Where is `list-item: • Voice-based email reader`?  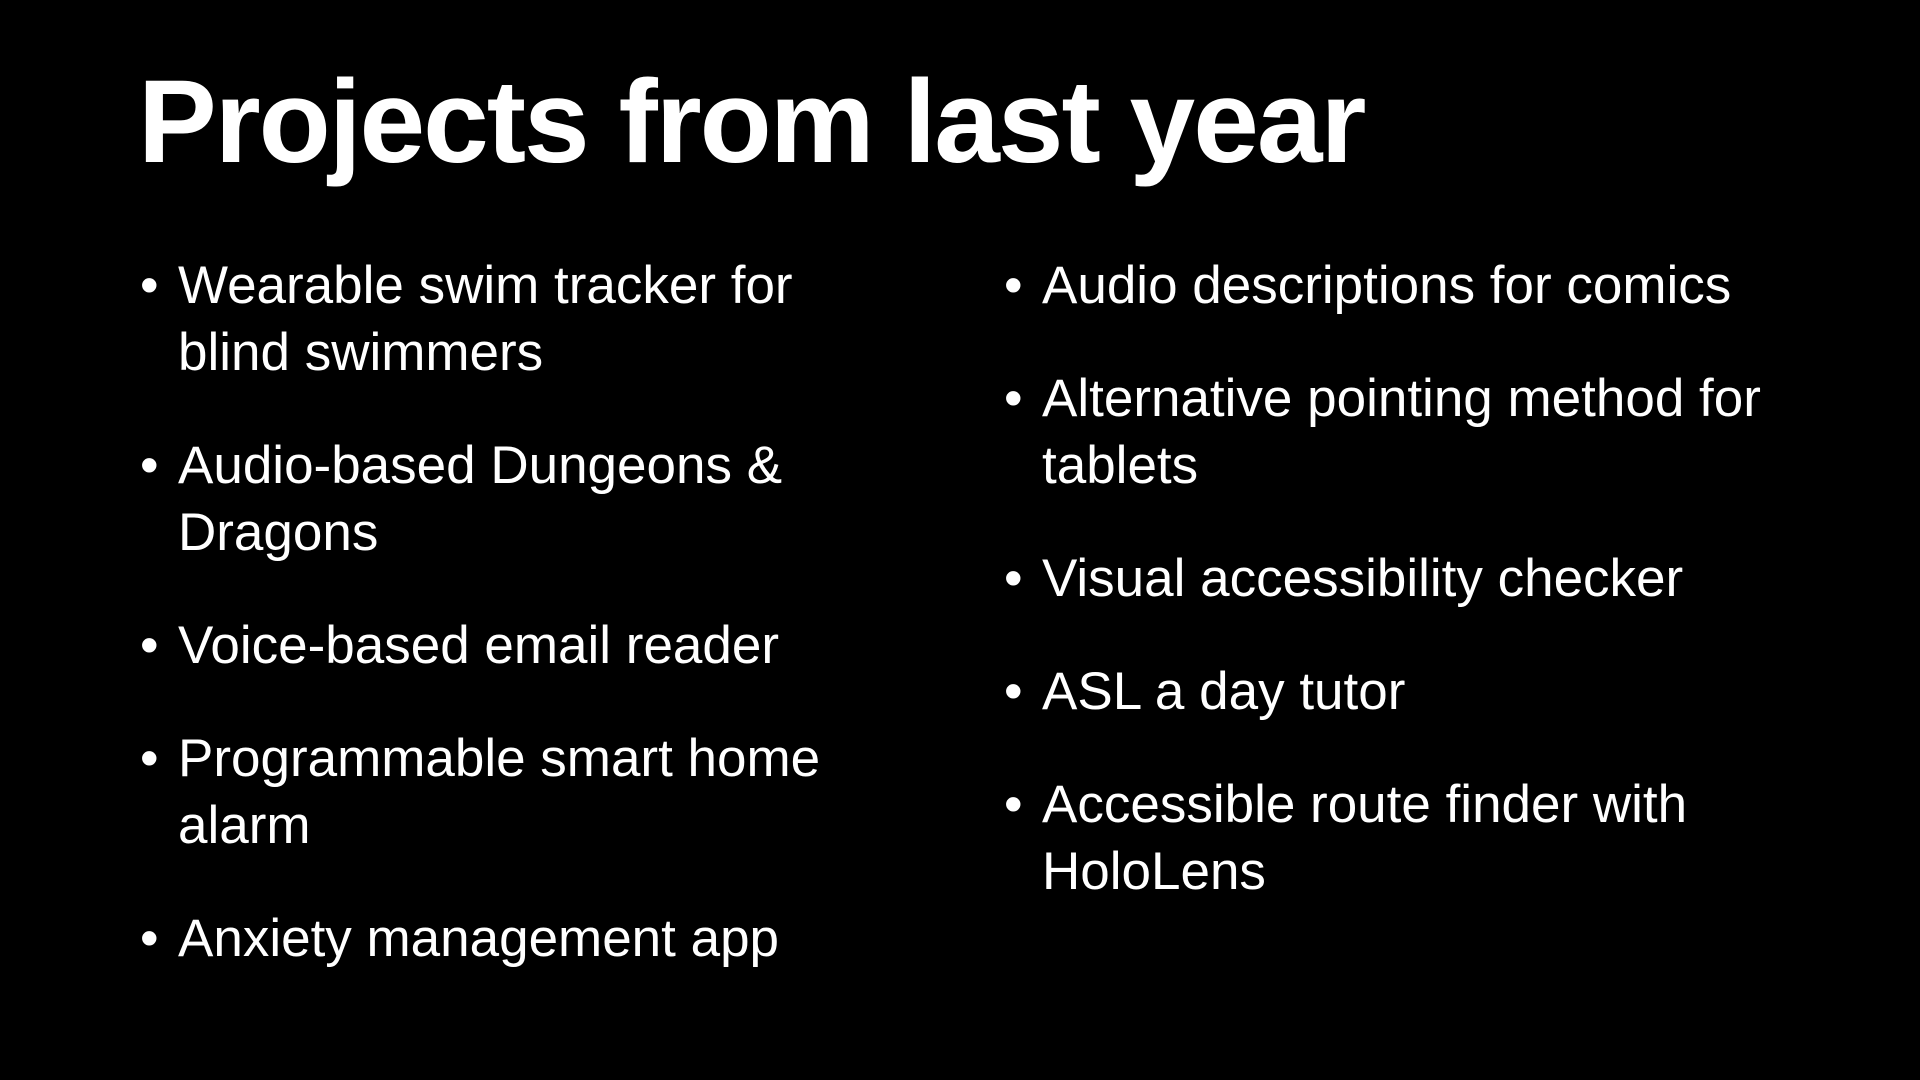
list-item: • Voice-based email reader is located at coordinates (518, 645).